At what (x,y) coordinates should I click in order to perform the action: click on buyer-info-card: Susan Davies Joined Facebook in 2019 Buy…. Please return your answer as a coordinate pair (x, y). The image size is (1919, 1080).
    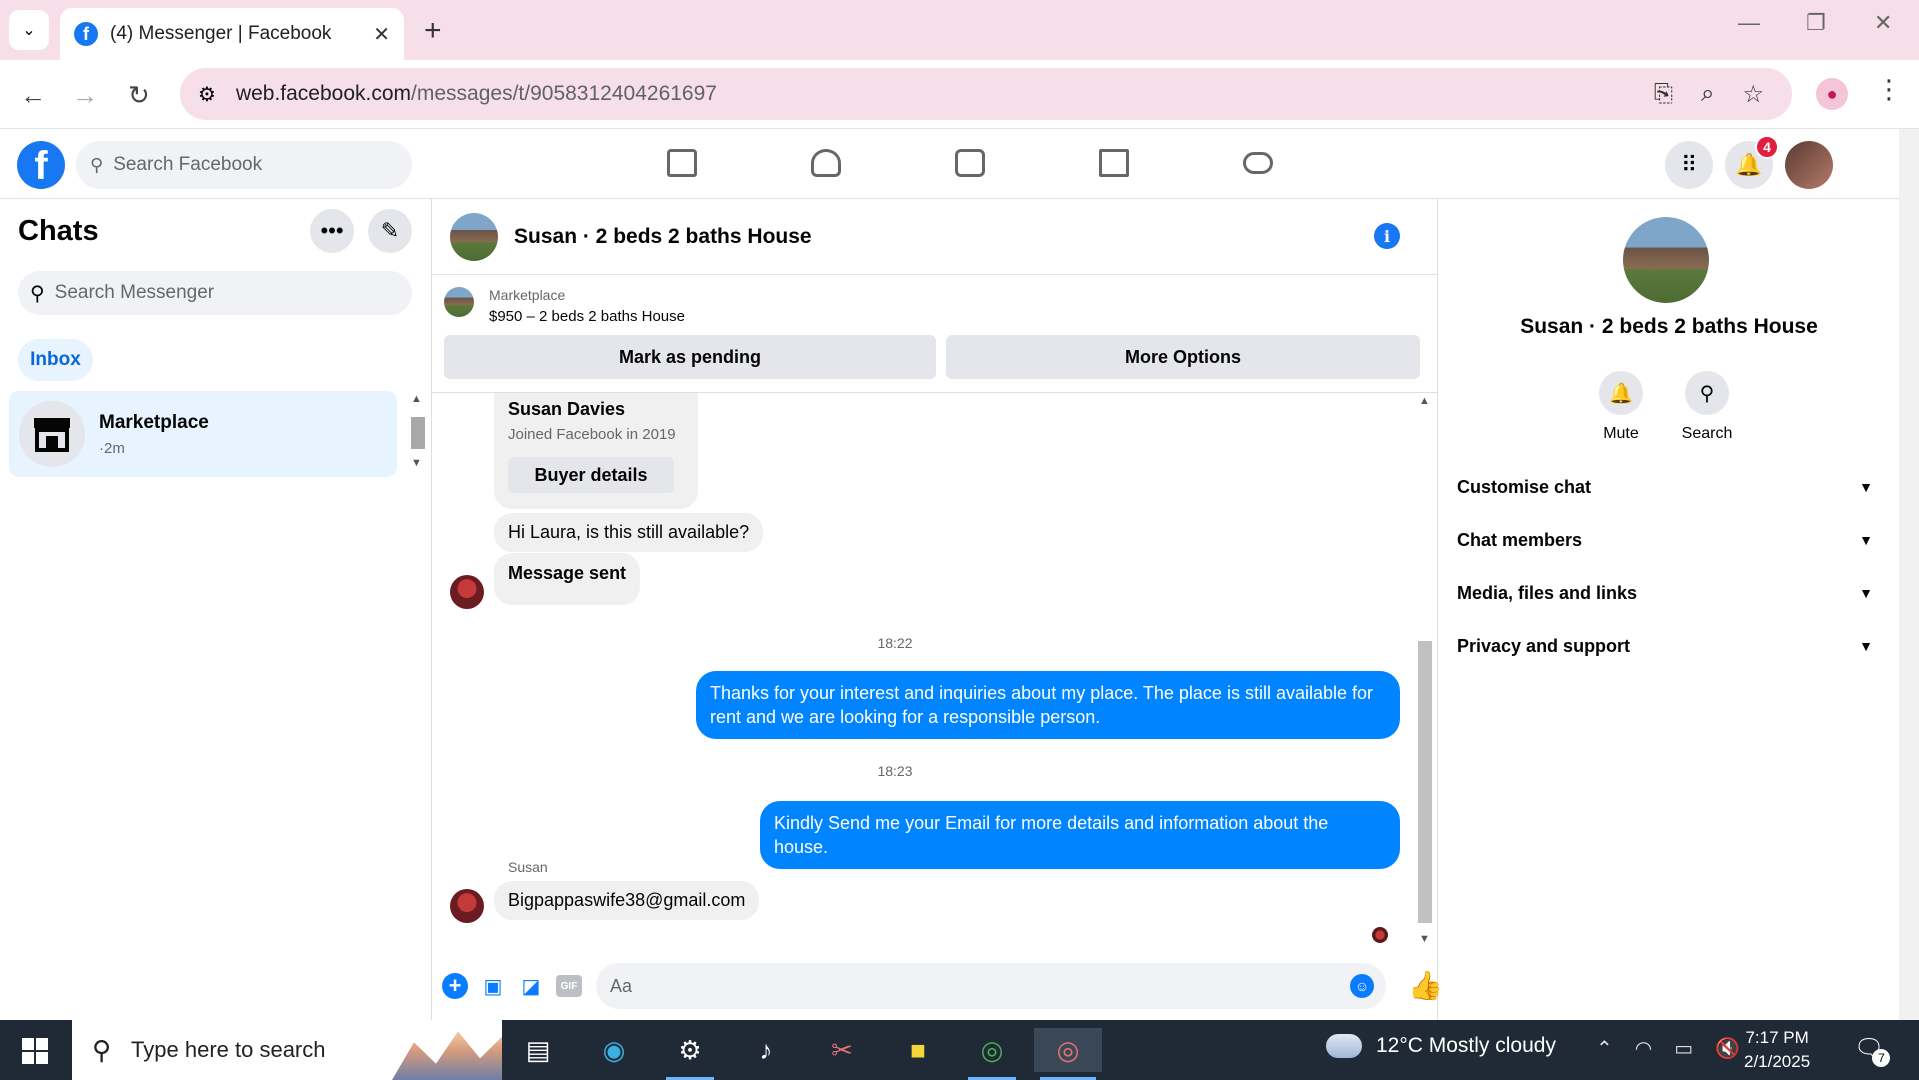
    Looking at the image, I should click on (596, 451).